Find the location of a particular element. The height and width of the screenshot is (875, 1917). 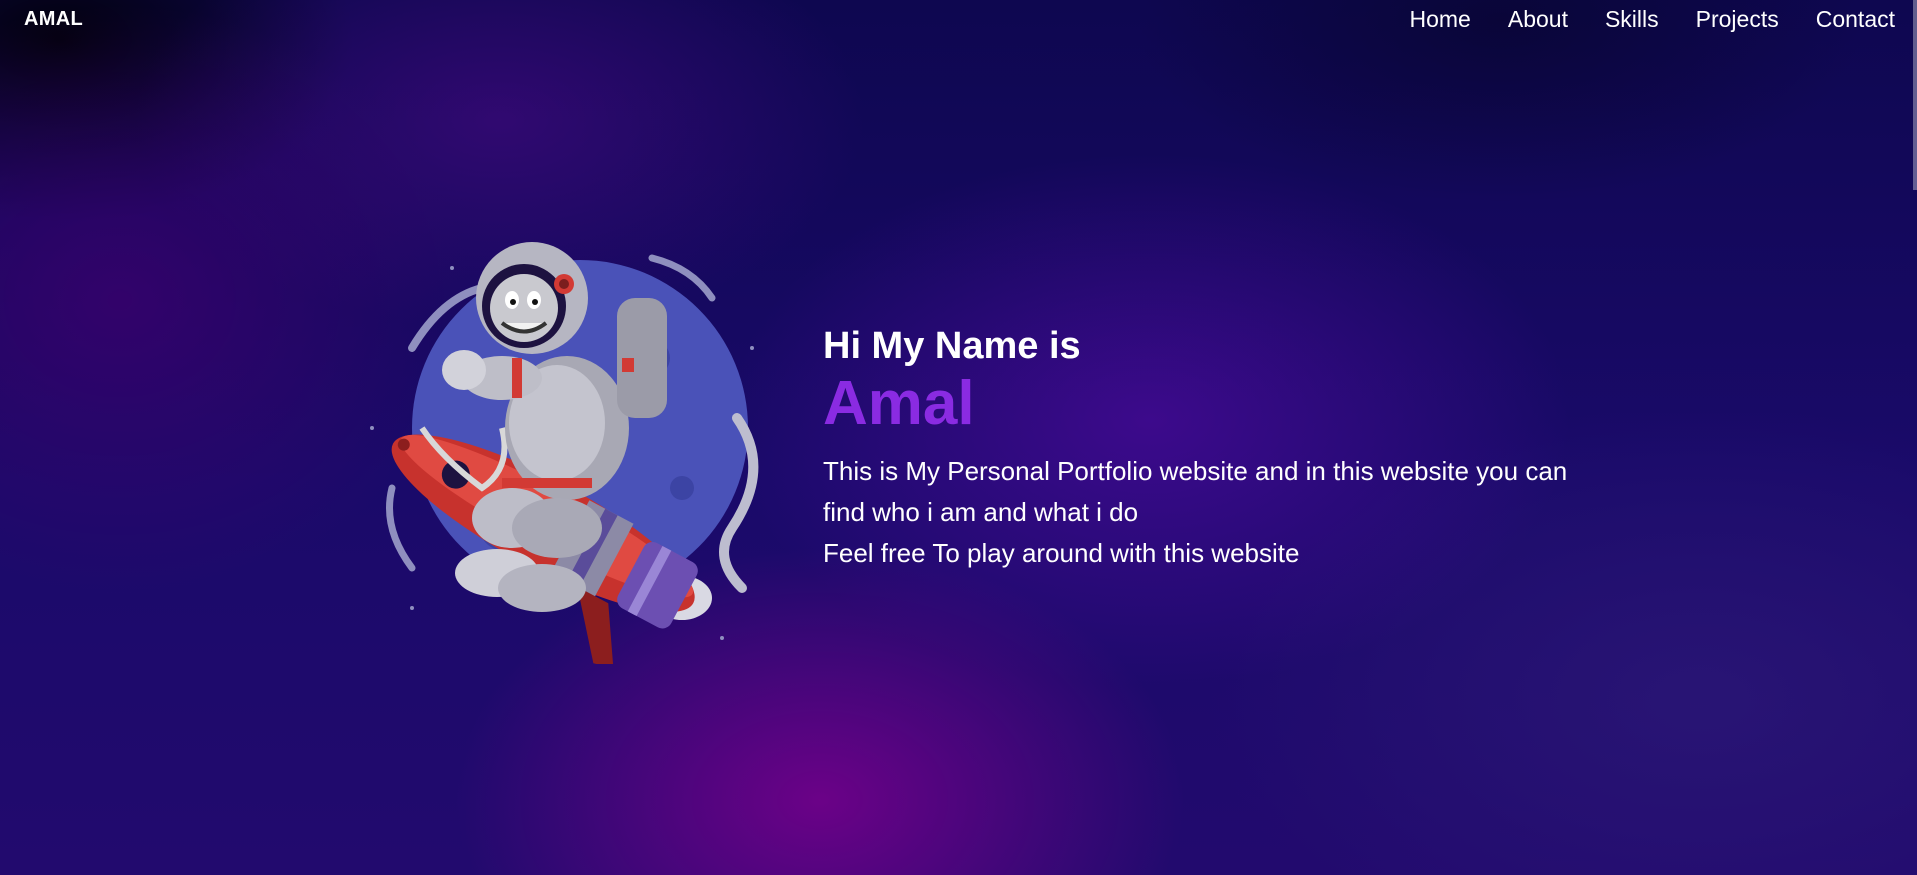

nav-link-contact: Contact is located at coordinates (1855, 19).